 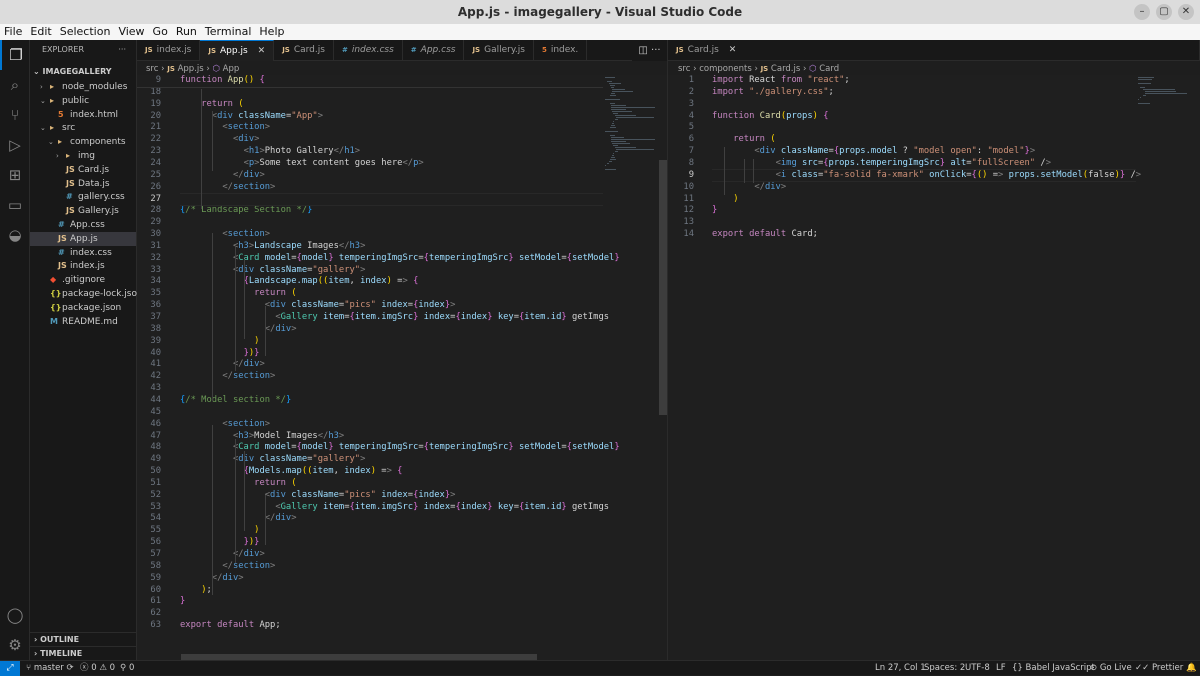 What do you see at coordinates (561, 50) in the screenshot?
I see `tab-index-: 5 index.` at bounding box center [561, 50].